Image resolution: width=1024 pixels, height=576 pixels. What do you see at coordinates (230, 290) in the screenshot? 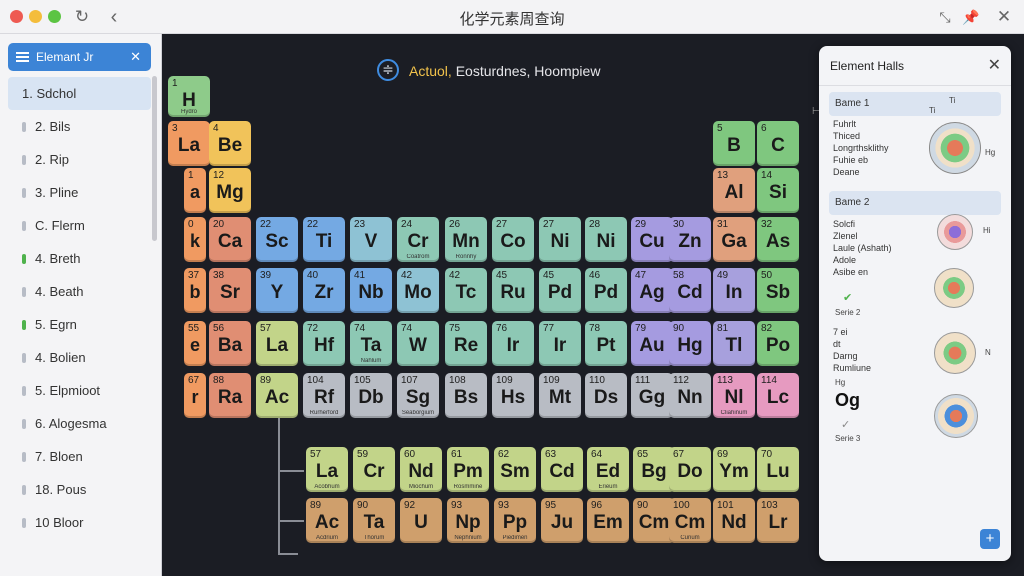
I see `element-tile: 38 Sr` at bounding box center [230, 290].